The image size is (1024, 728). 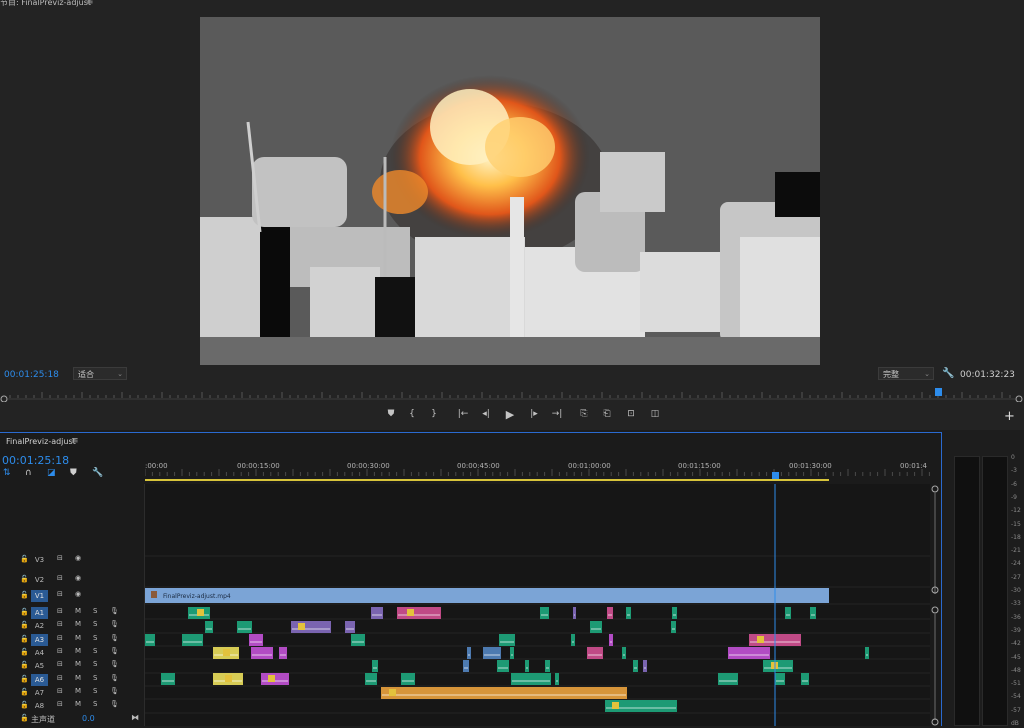 What do you see at coordinates (35, 460) in the screenshot?
I see `timeline-current-timecode: 00:01:25:18` at bounding box center [35, 460].